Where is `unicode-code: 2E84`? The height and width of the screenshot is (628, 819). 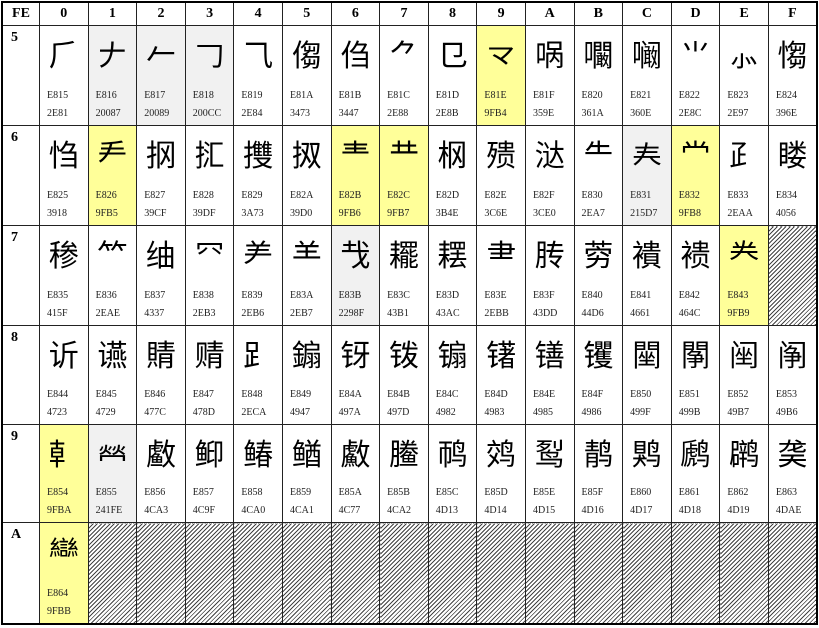 unicode-code: 2E84 is located at coordinates (252, 113).